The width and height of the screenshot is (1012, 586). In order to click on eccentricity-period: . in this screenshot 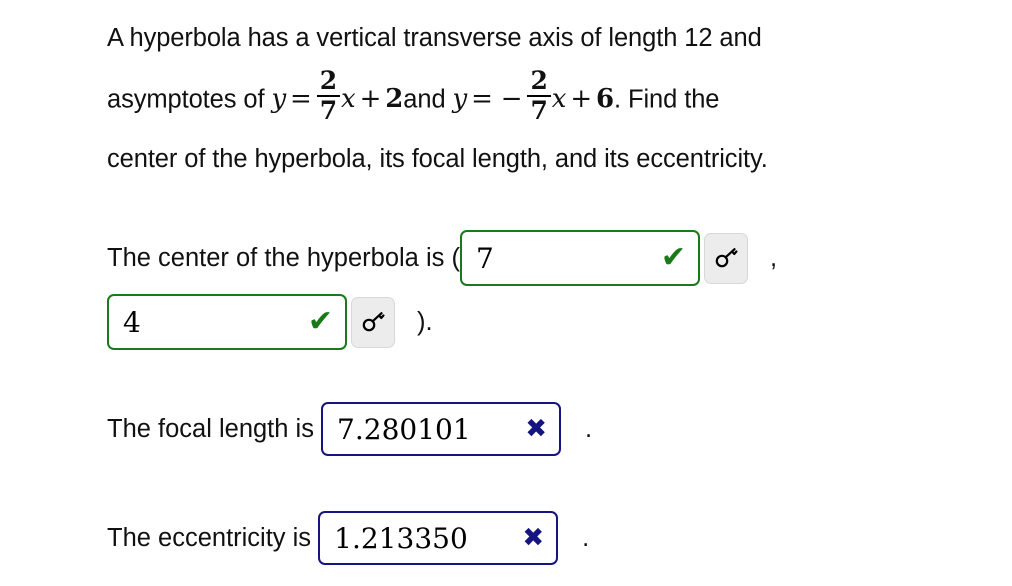, I will do `click(586, 537)`.